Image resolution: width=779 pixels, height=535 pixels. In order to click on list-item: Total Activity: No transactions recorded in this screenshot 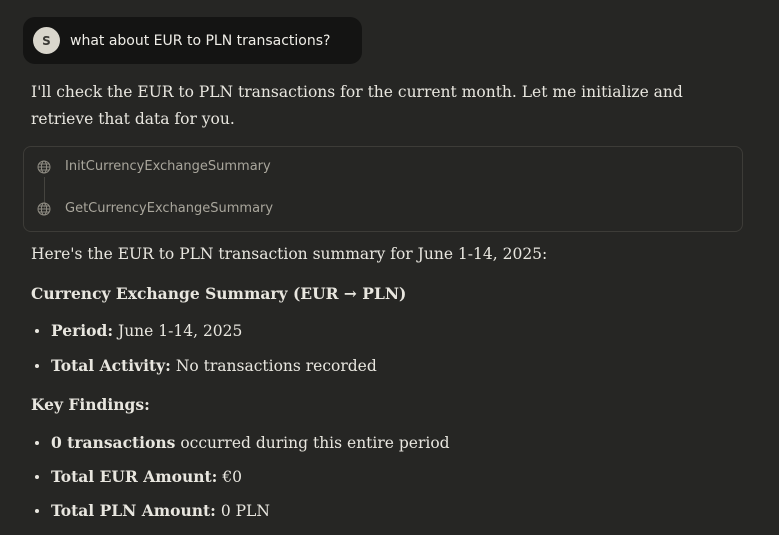, I will do `click(206, 365)`.